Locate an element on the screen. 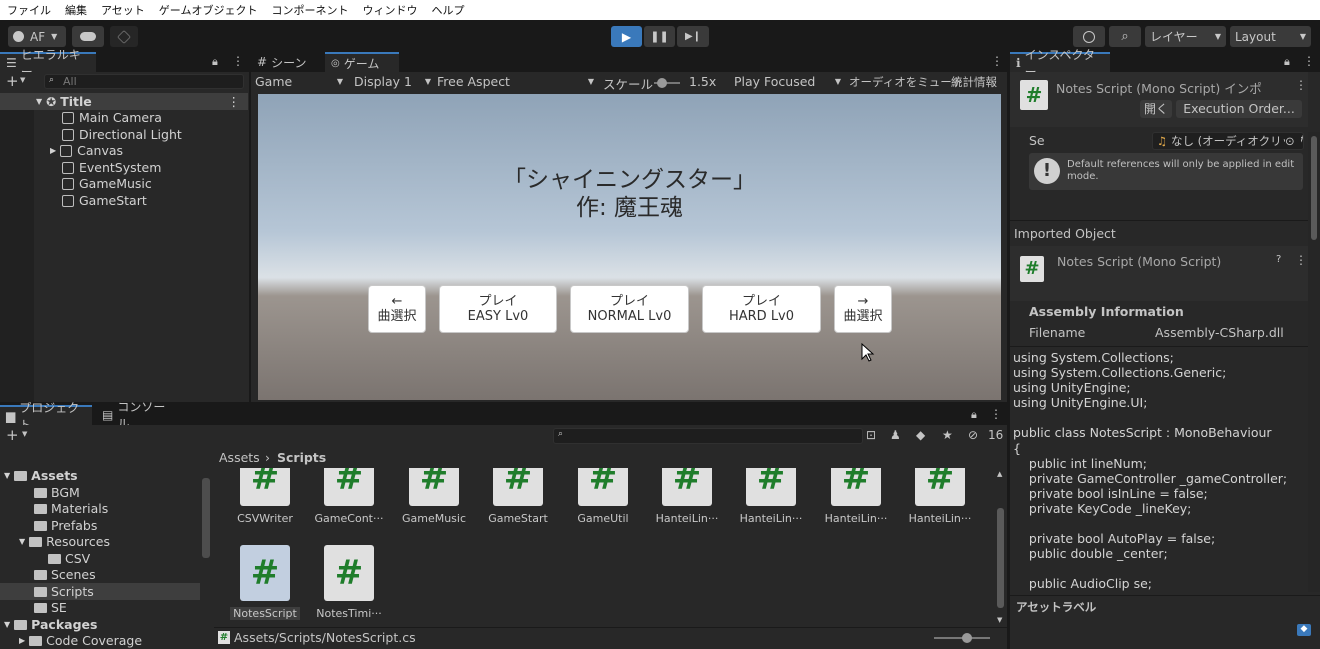 This screenshot has height=649, width=1320. label-tag-icon: ◆ is located at coordinates (1304, 630).